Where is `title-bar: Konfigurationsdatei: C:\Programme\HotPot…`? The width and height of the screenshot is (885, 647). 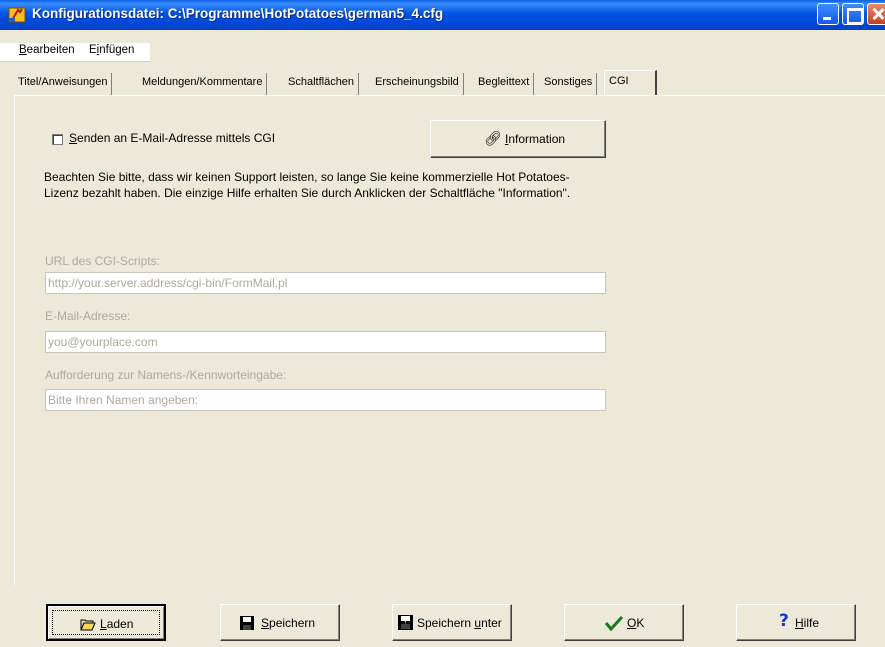
title-bar: Konfigurationsdatei: C:\Programme\HotPot… is located at coordinates (442, 15).